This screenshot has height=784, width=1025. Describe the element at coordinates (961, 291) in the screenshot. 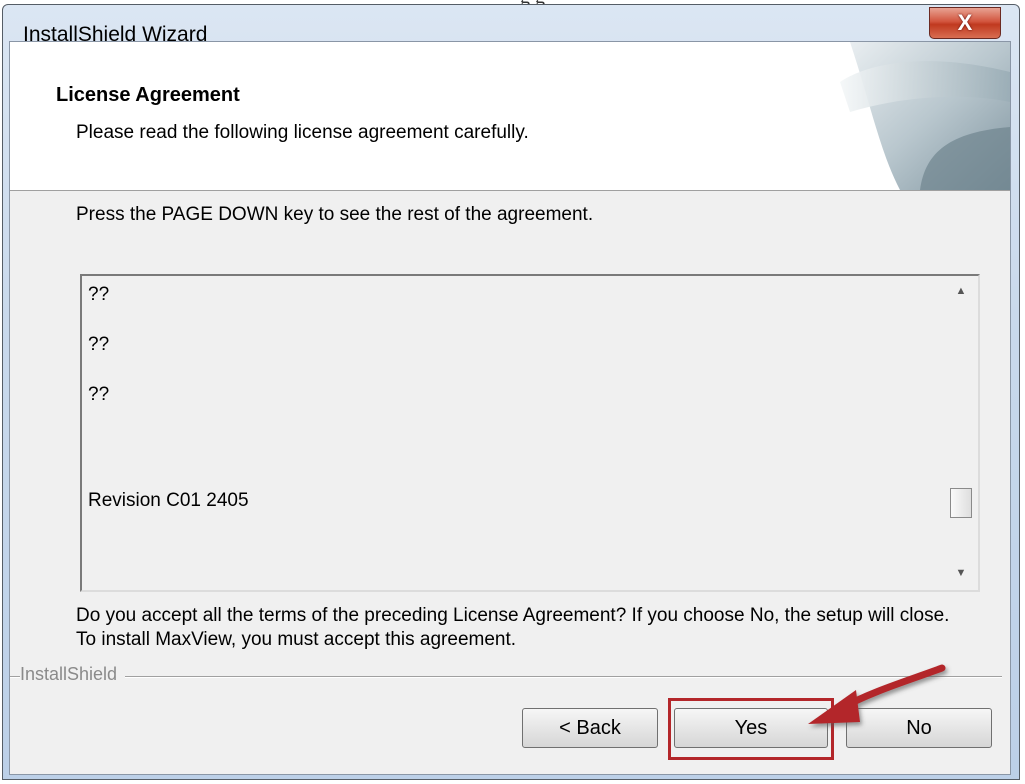

I see `scroll-up-icon: ▲` at that location.